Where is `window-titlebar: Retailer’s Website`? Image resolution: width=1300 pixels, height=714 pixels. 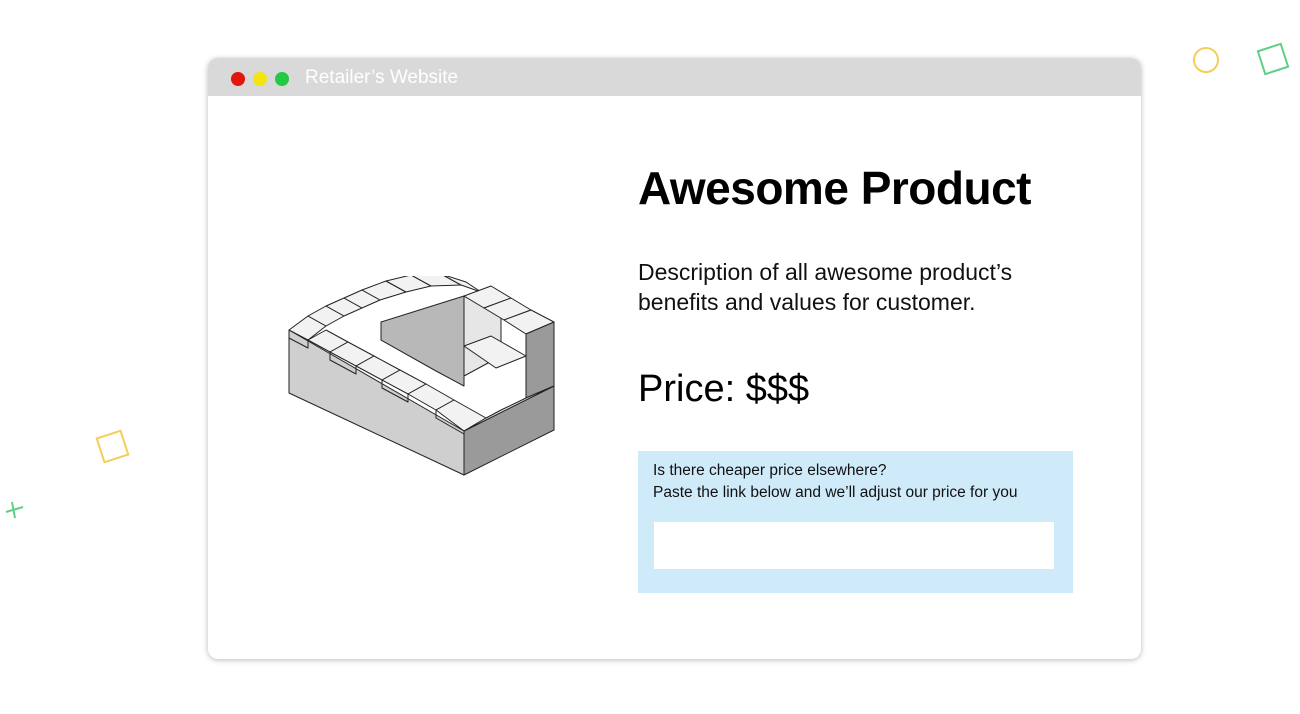
window-titlebar: Retailer’s Website is located at coordinates (674, 77).